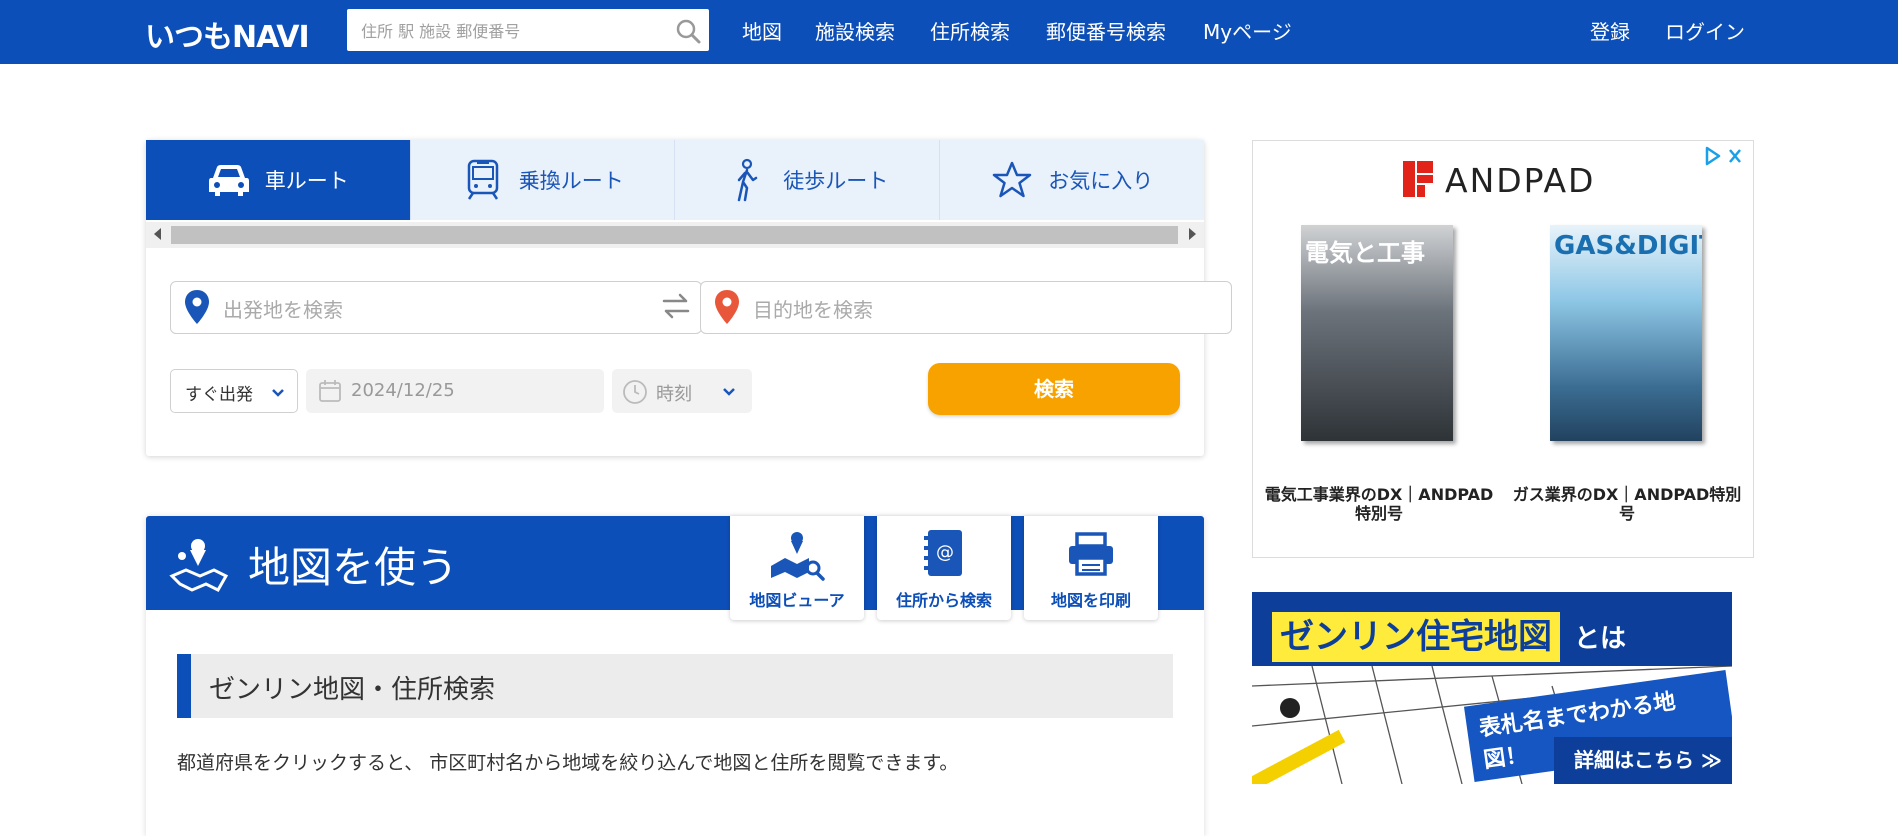 The width and height of the screenshot is (1898, 836). What do you see at coordinates (1643, 760) in the screenshot?
I see `banner-details-link: 詳細はこちら ≫` at bounding box center [1643, 760].